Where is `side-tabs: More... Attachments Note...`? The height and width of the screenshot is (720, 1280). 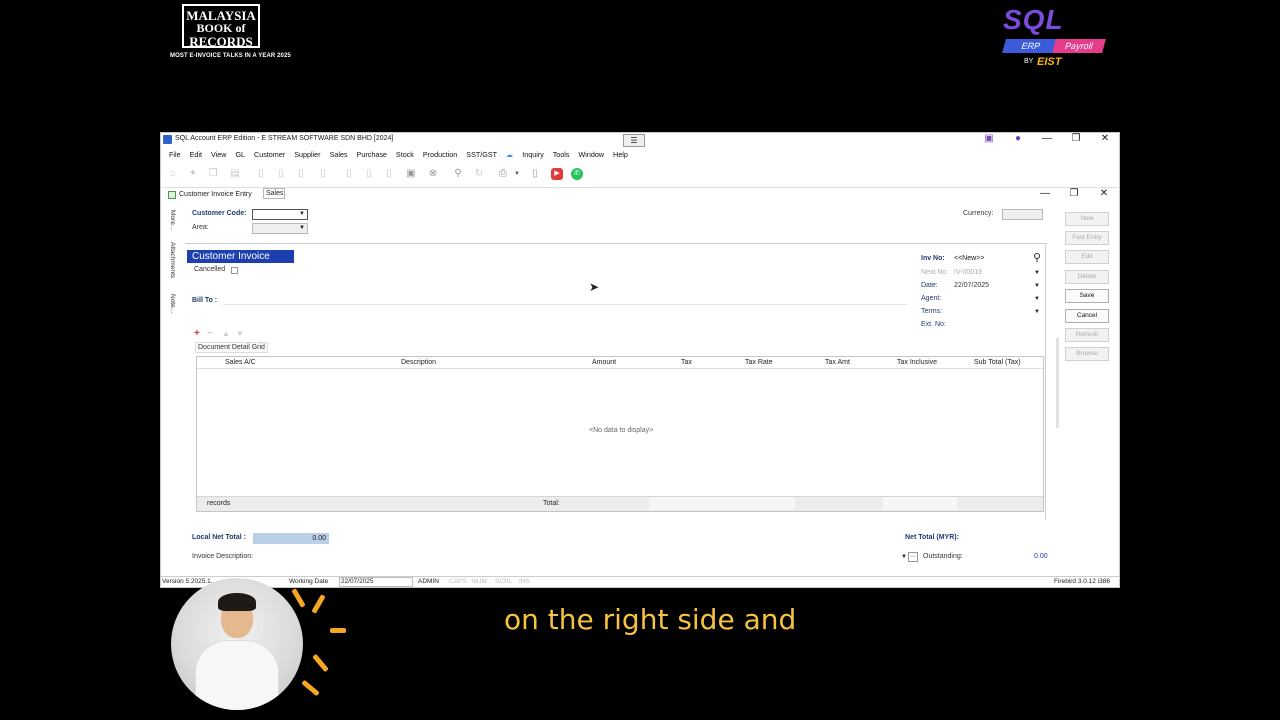 side-tabs: More... Attachments Note... is located at coordinates (175, 268).